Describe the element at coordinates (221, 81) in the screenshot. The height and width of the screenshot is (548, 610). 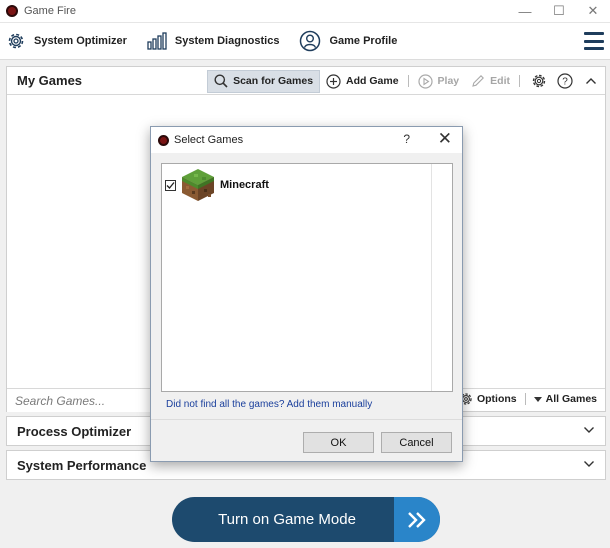
I see `search-icon` at that location.